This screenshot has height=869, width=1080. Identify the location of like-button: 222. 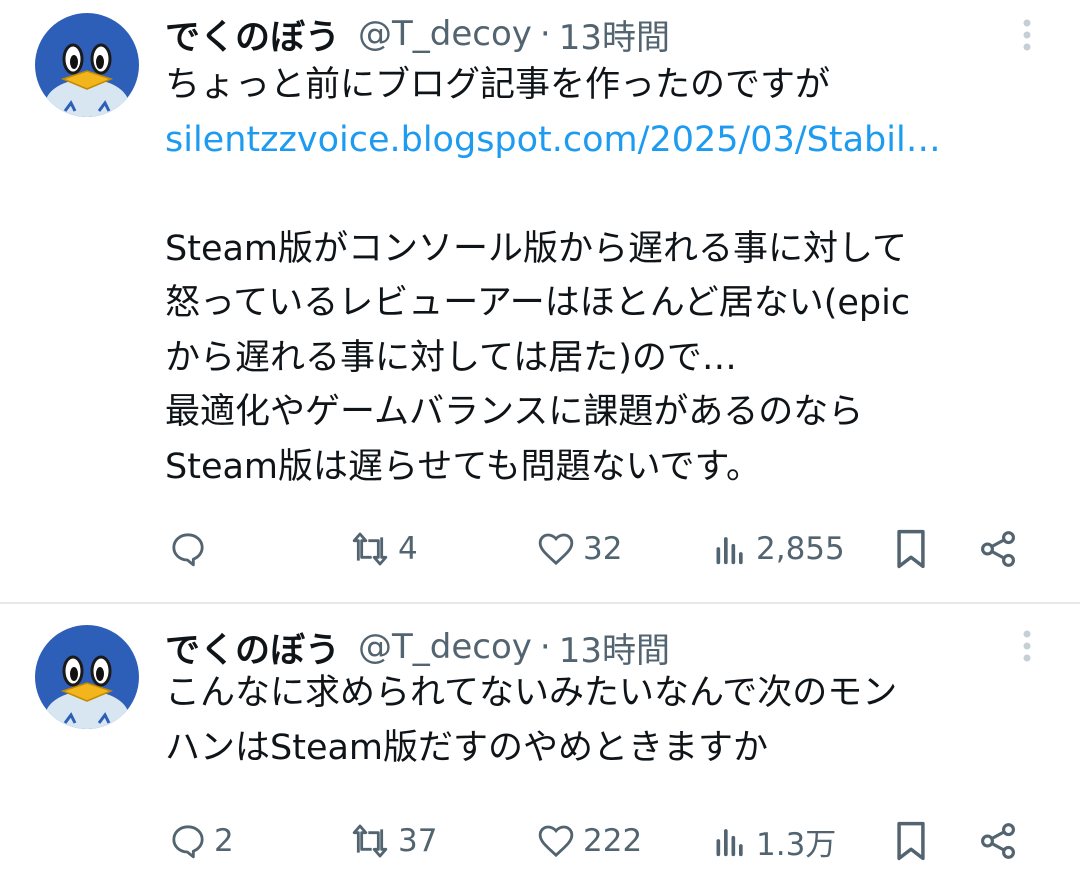
(588, 841).